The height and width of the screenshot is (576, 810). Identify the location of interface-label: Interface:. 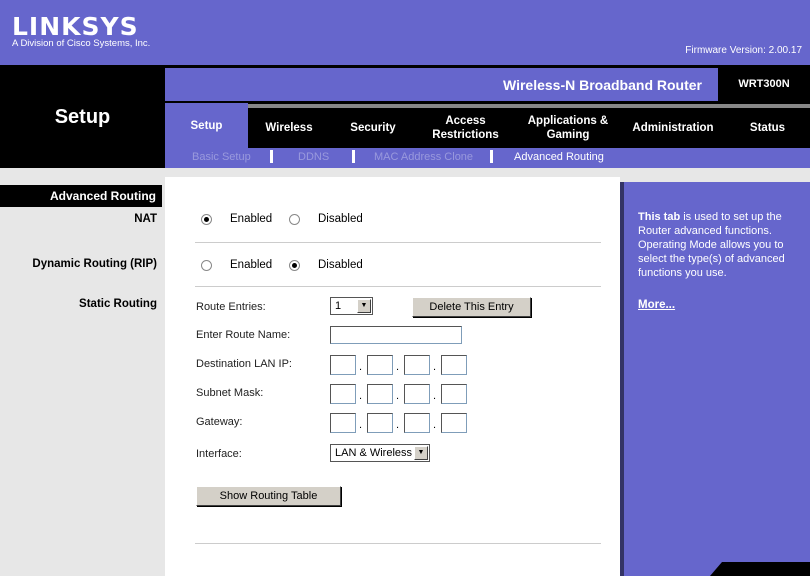
(219, 454).